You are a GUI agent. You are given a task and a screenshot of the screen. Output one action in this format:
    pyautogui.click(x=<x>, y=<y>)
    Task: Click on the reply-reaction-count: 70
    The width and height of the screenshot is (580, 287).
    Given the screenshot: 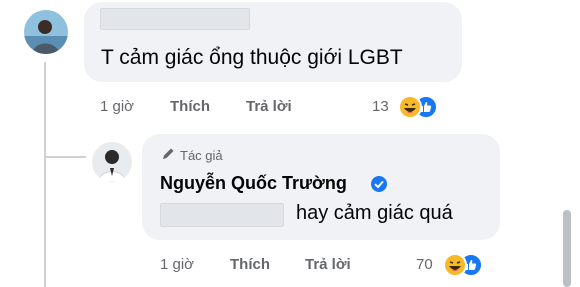 What is the action you would take?
    pyautogui.click(x=424, y=264)
    